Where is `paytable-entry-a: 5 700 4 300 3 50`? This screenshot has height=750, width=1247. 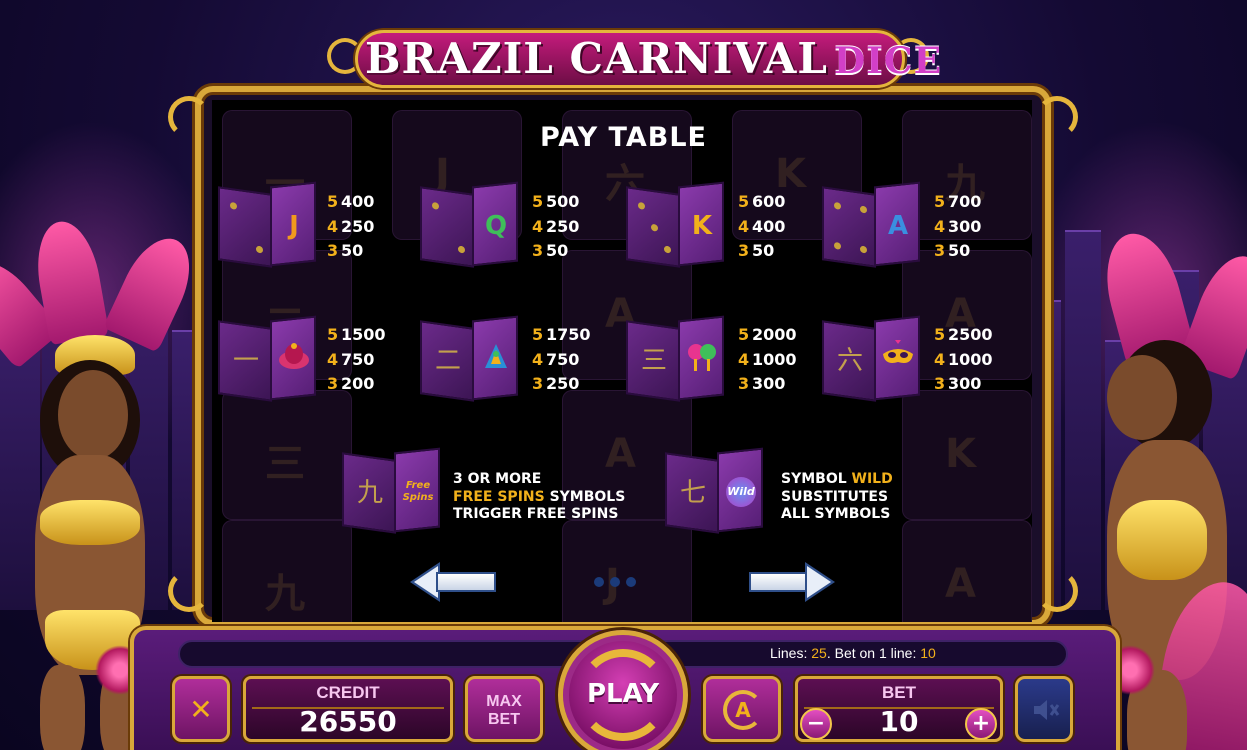 paytable-entry-a: 5 700 4 300 3 50 is located at coordinates (958, 226).